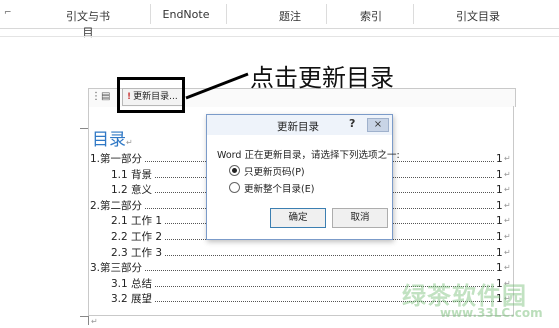 Image resolution: width=559 pixels, height=328 pixels. Describe the element at coordinates (138, 252) in the screenshot. I see `toc-entry-text: 2.3 工作 3` at that location.